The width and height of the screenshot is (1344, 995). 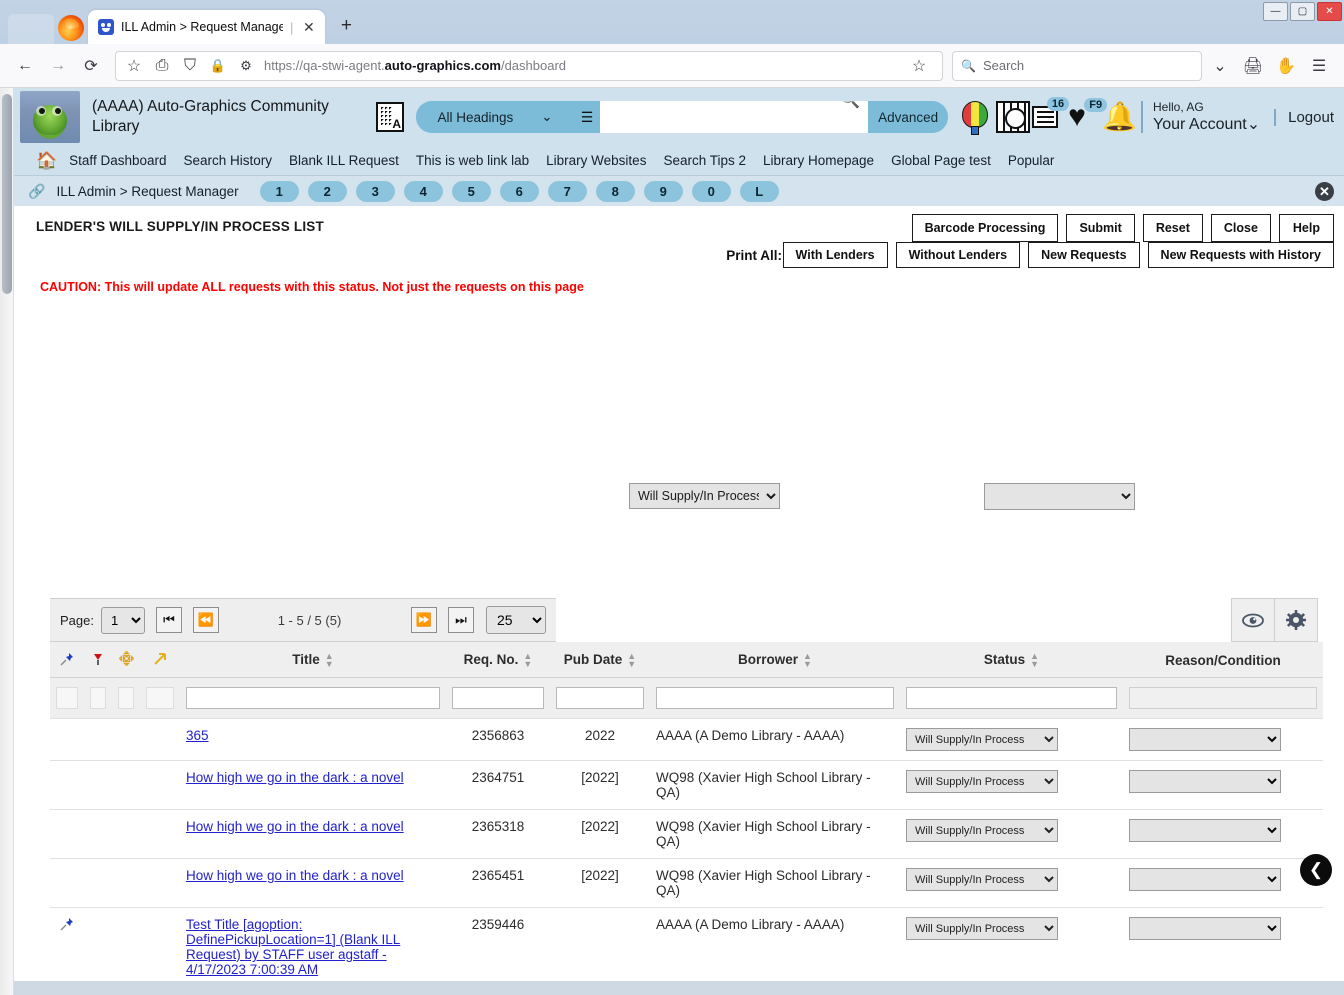 What do you see at coordinates (313, 660) in the screenshot?
I see `column-header-title: Title ▲ ▼` at bounding box center [313, 660].